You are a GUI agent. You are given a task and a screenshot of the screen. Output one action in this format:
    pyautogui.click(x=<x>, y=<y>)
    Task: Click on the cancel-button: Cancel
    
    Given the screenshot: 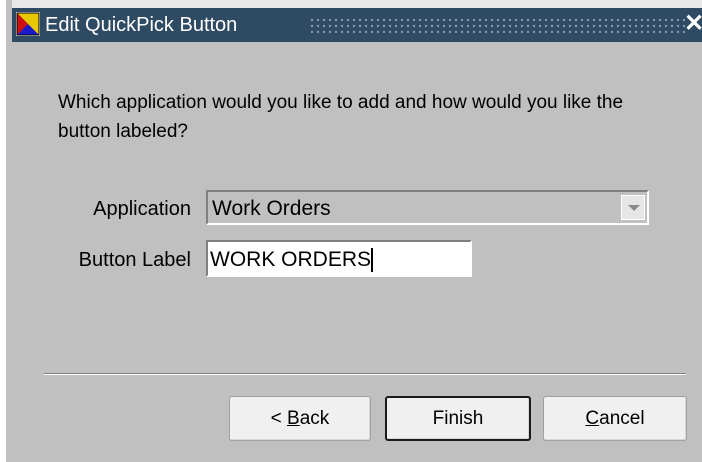 What is the action you would take?
    pyautogui.click(x=615, y=418)
    